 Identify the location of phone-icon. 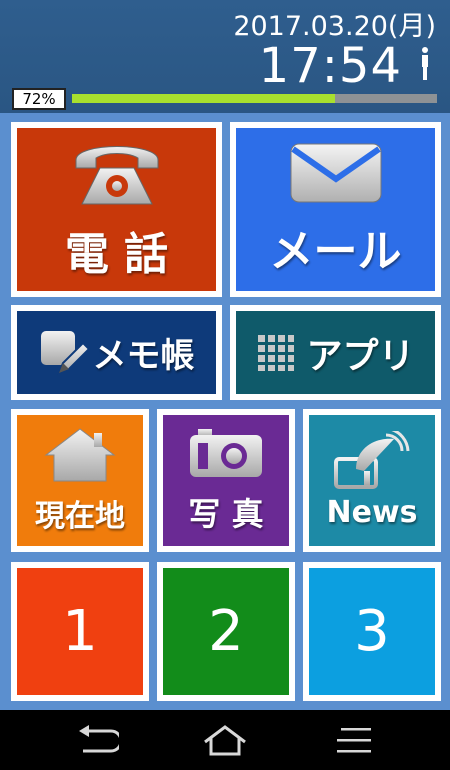
(116, 174).